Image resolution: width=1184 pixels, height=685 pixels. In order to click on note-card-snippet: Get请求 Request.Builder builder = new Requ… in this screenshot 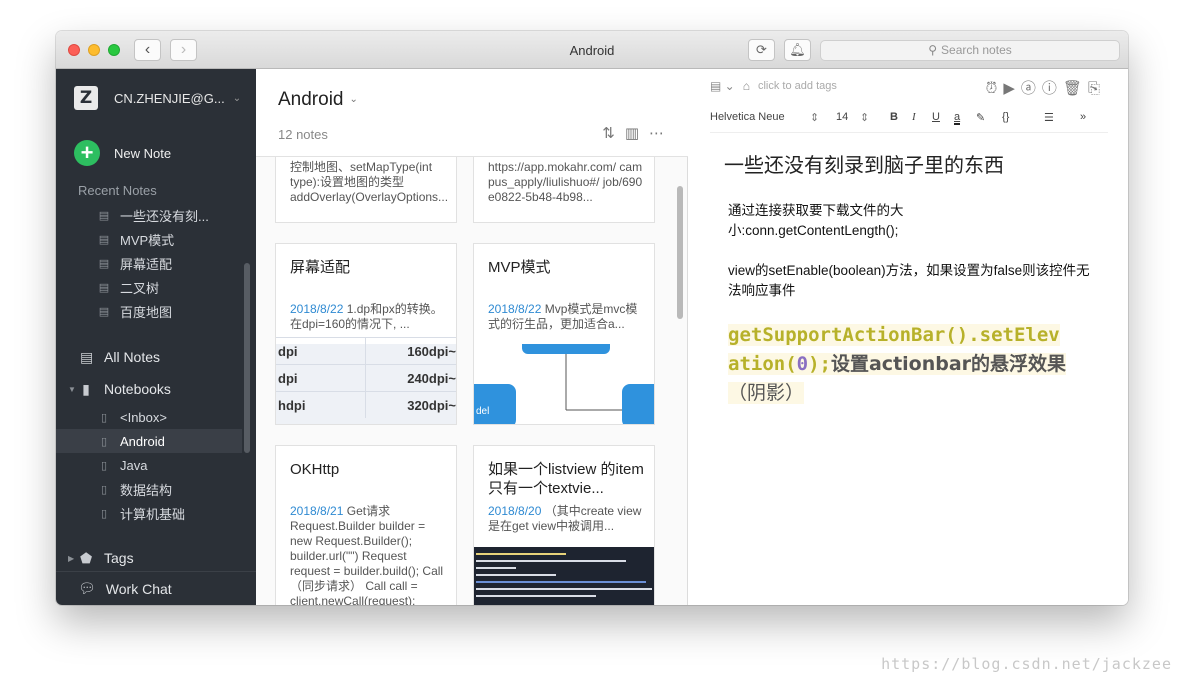, I will do `click(367, 554)`.